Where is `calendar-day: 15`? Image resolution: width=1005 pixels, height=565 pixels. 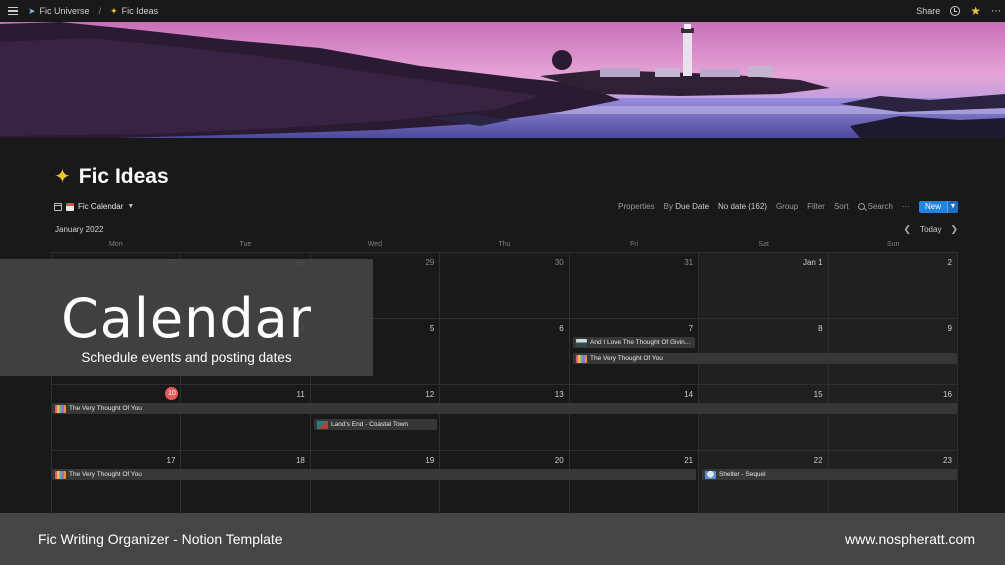 calendar-day: 15 is located at coordinates (764, 417).